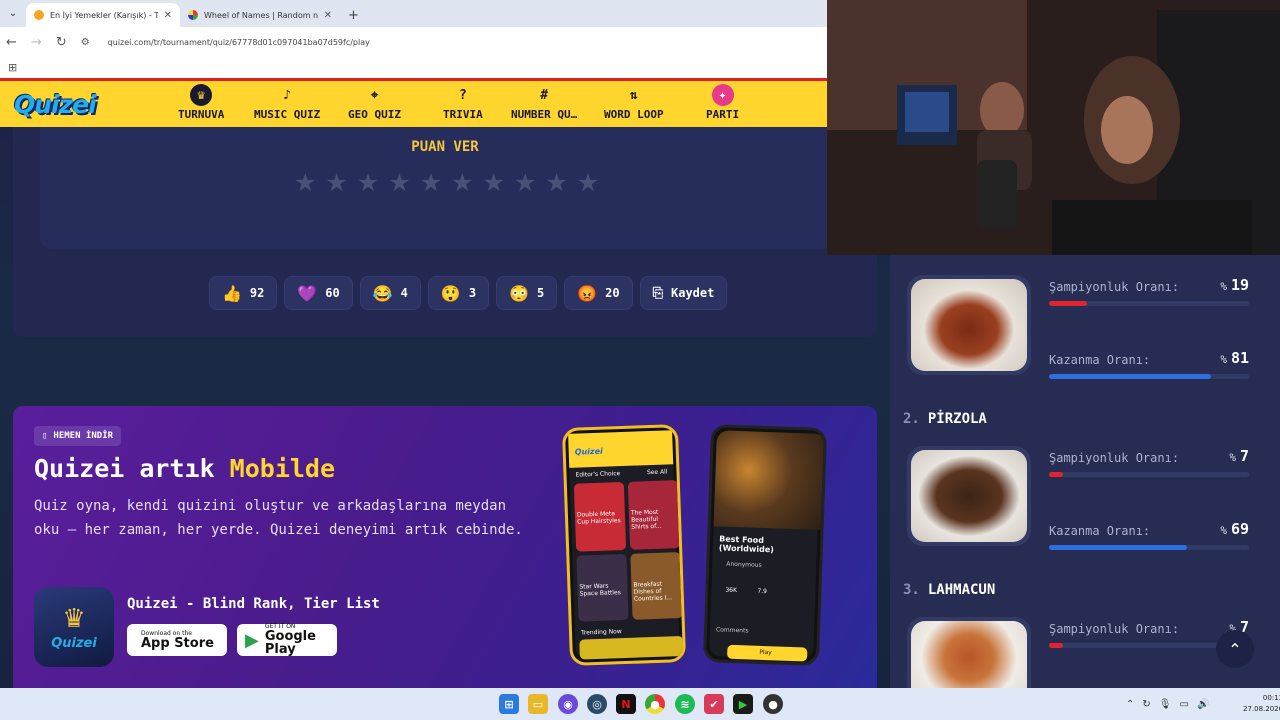 Image resolution: width=1280 pixels, height=720 pixels. I want to click on nav-word-loop: ⇅ WORD LOOP, so click(634, 103).